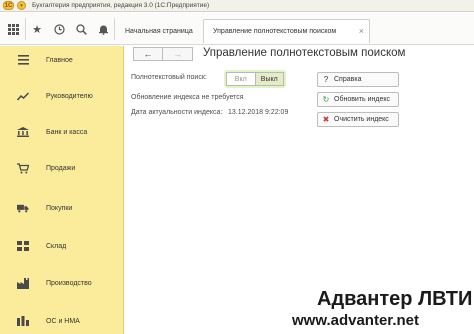 The height and width of the screenshot is (334, 474). I want to click on update-index-button: ↻ Обновить индекс, so click(358, 99).